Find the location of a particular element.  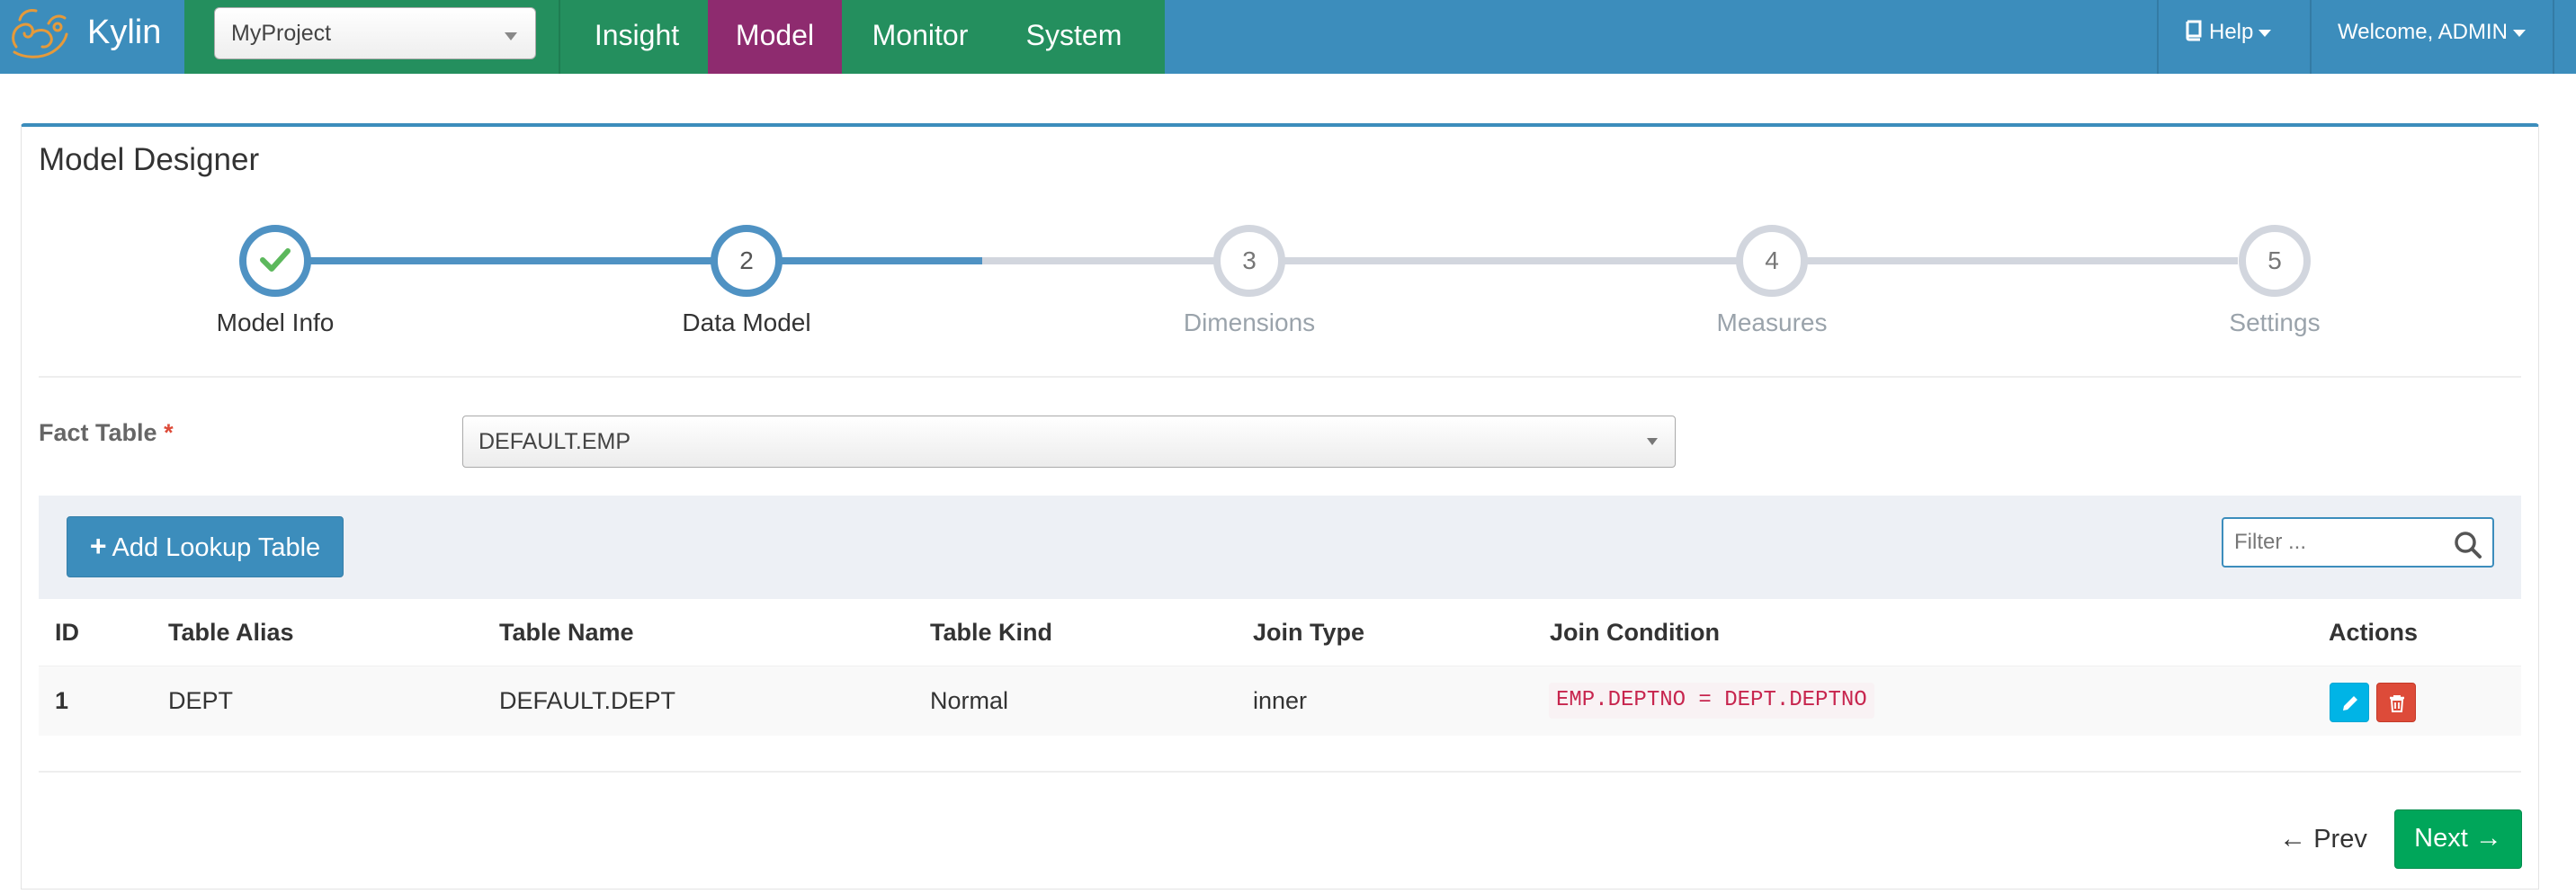

column-header-table-alias: Table Alias is located at coordinates (231, 632).